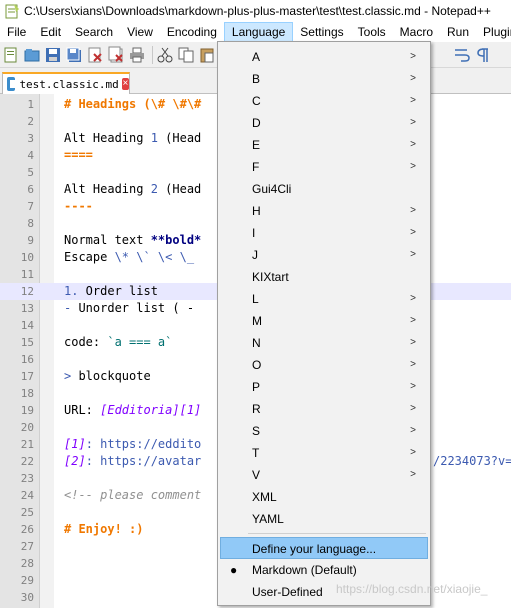 Image resolution: width=511 pixels, height=608 pixels. Describe the element at coordinates (324, 409) in the screenshot. I see `language-menu-item-r: R >` at that location.